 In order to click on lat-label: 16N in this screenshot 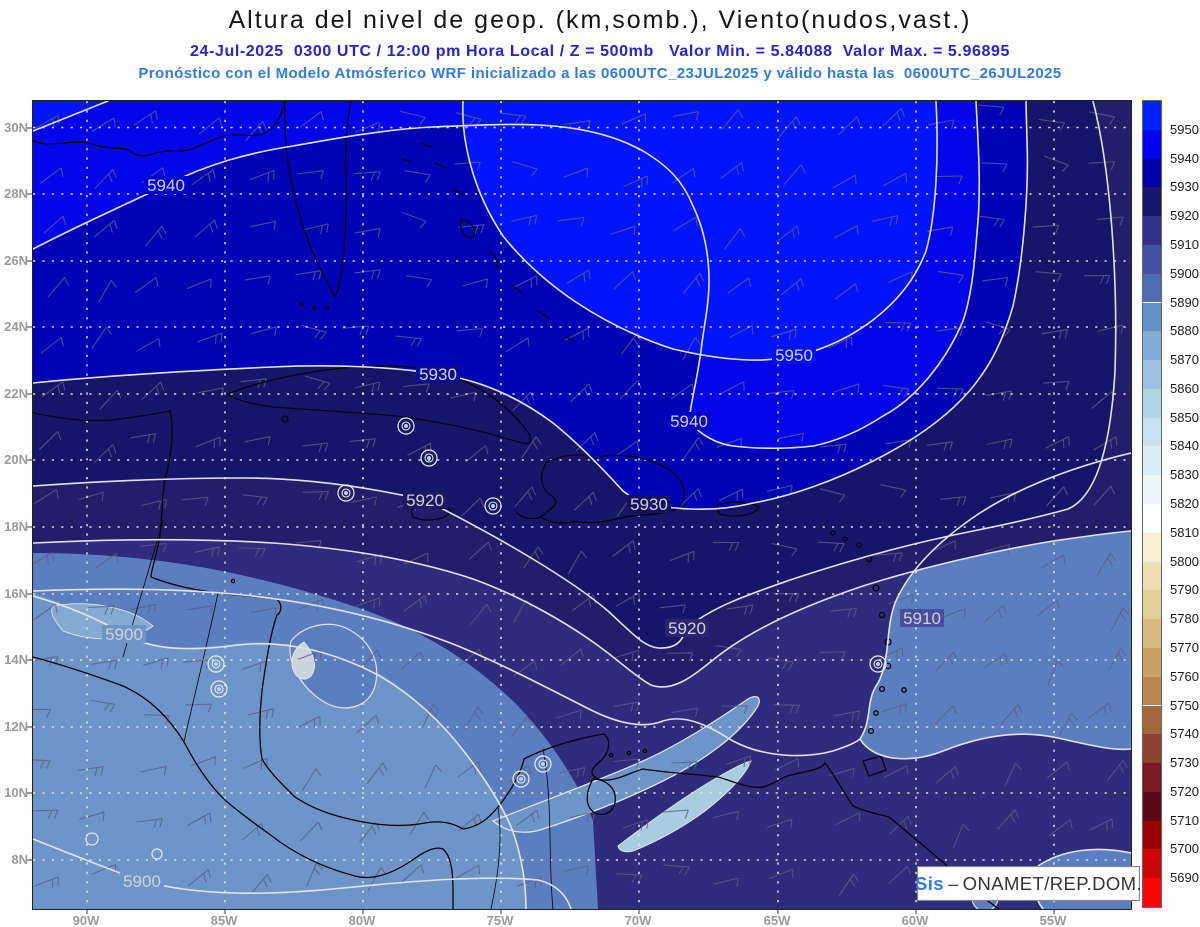, I will do `click(16, 593)`.